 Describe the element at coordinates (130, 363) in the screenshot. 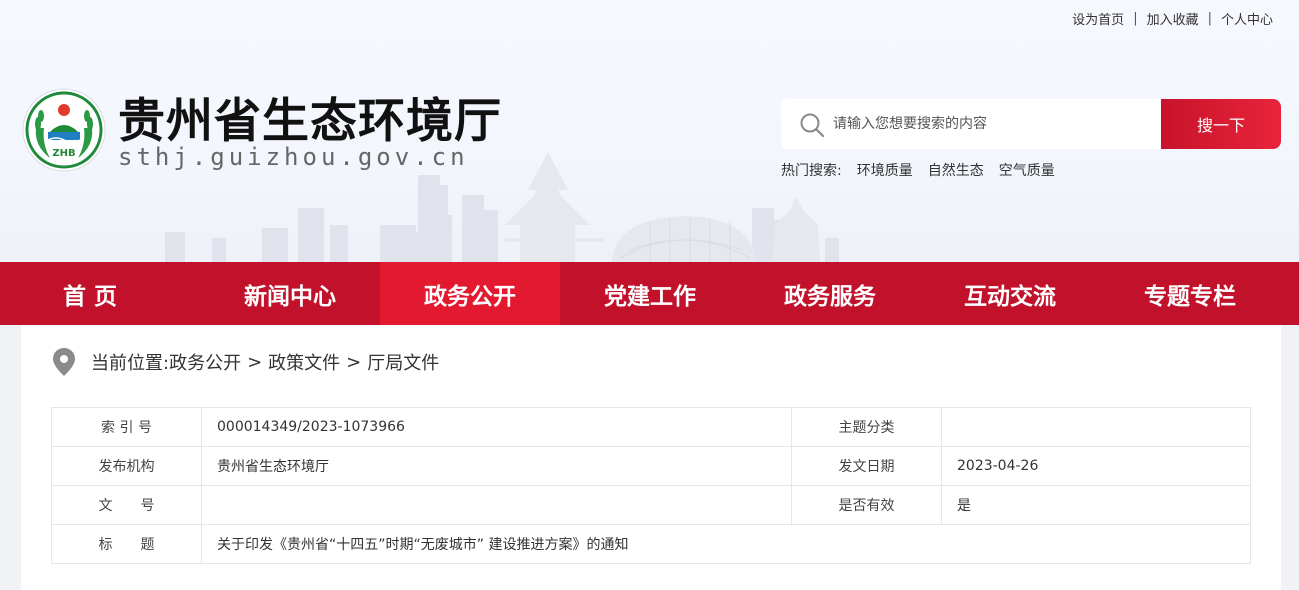

I see `breadcrumb-label: 当前位置:` at that location.